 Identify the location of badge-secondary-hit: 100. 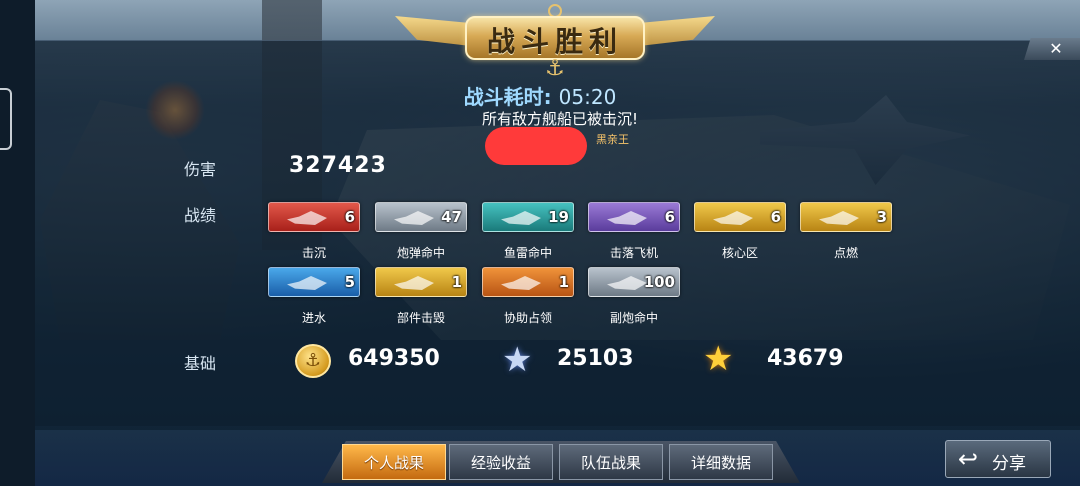
(634, 282).